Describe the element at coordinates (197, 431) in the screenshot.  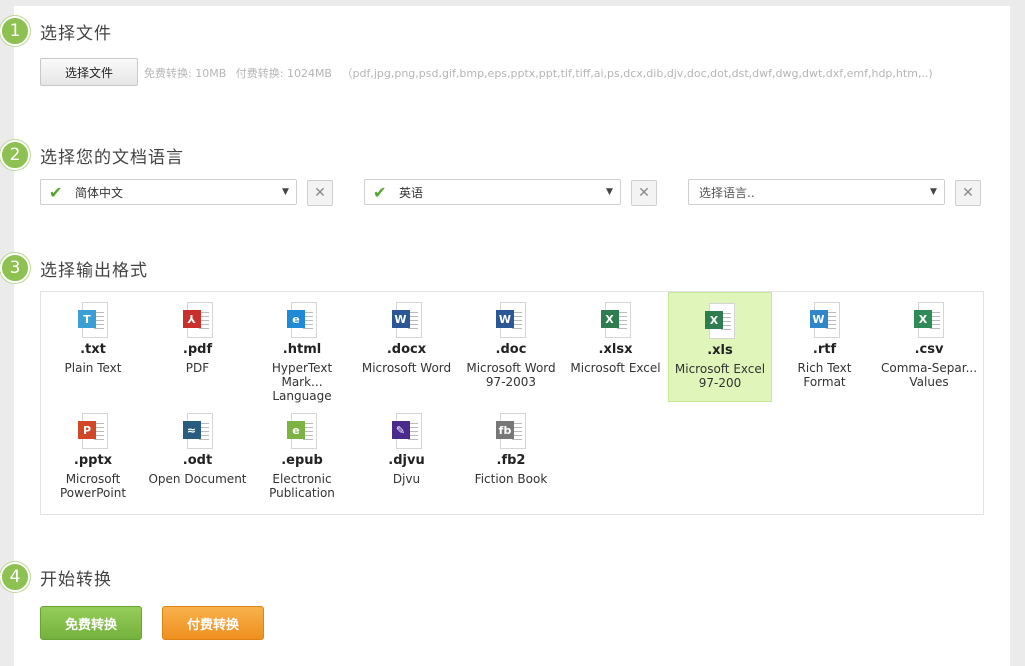
I see `odt-file-icon: ≈` at that location.